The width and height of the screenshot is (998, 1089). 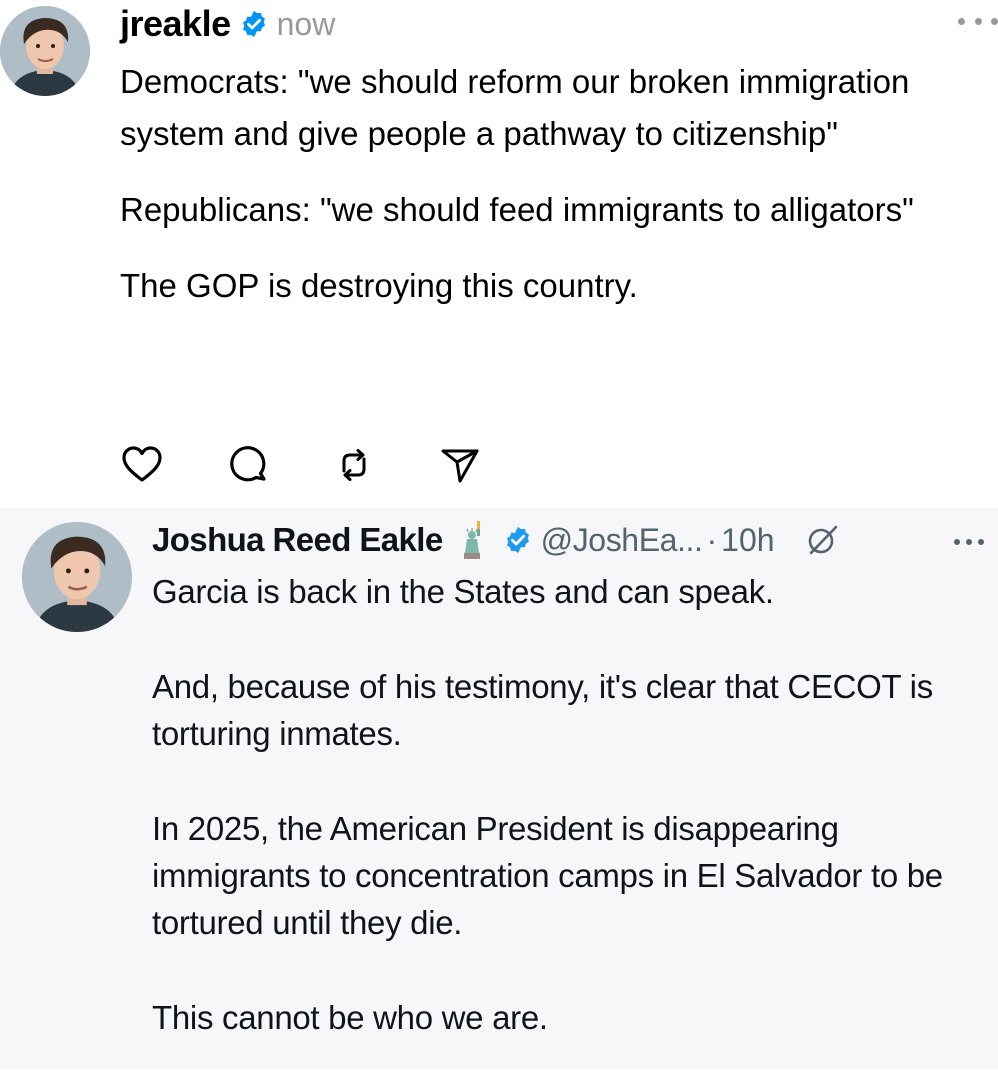 I want to click on post-header: jreakle now, so click(x=227, y=24).